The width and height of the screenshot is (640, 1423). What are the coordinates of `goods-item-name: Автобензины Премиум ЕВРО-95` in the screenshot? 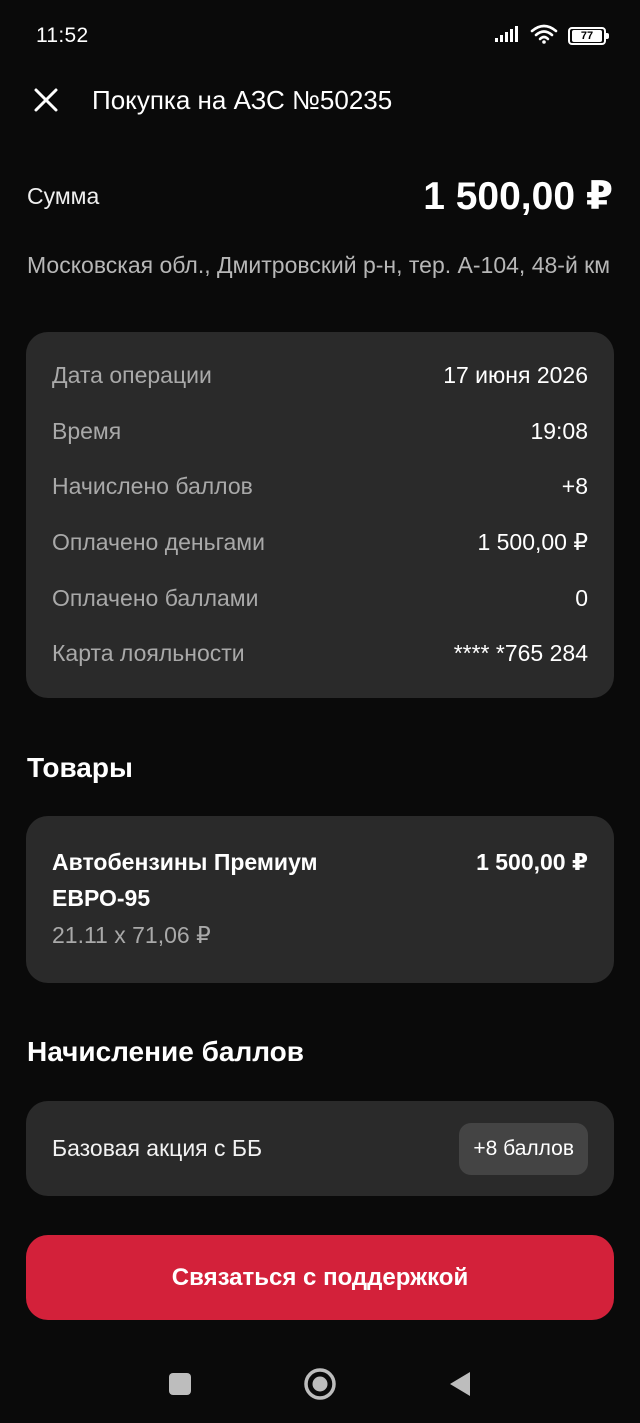 It's located at (185, 880).